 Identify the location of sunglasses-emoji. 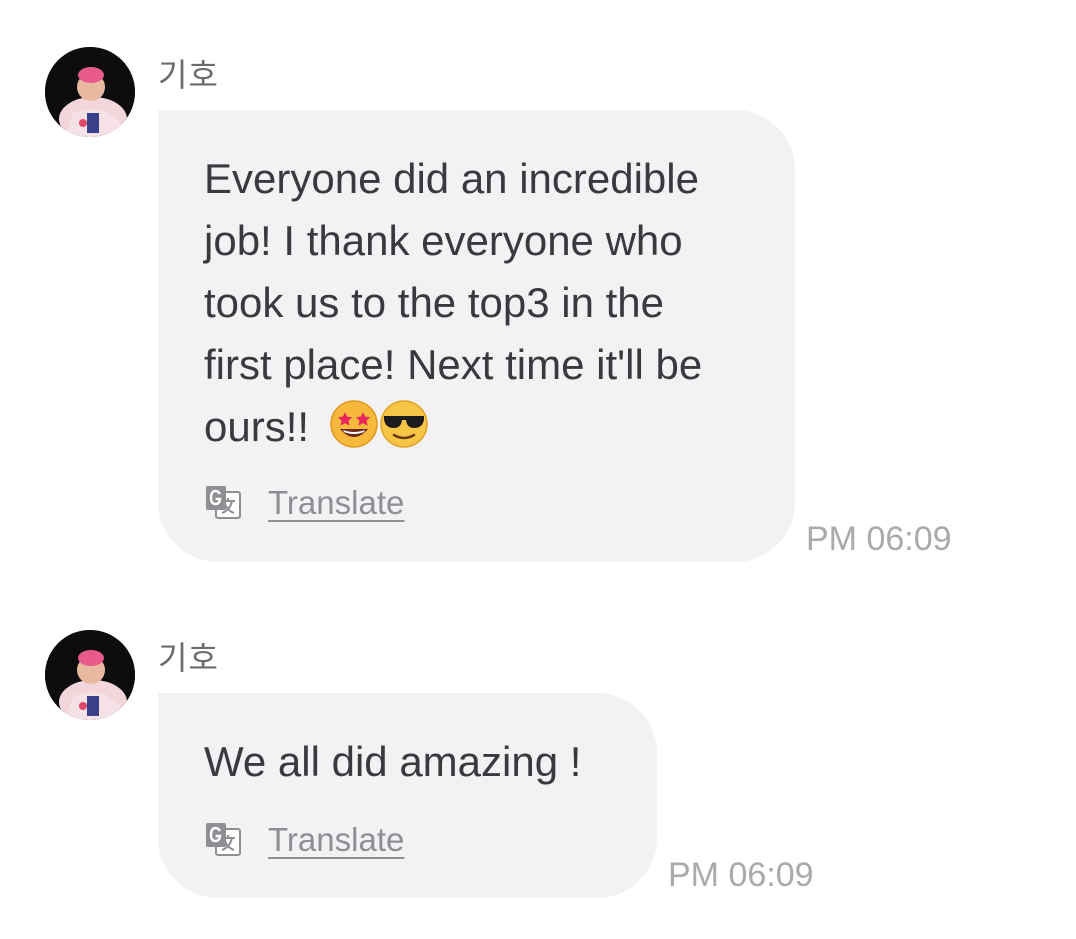
(404, 424).